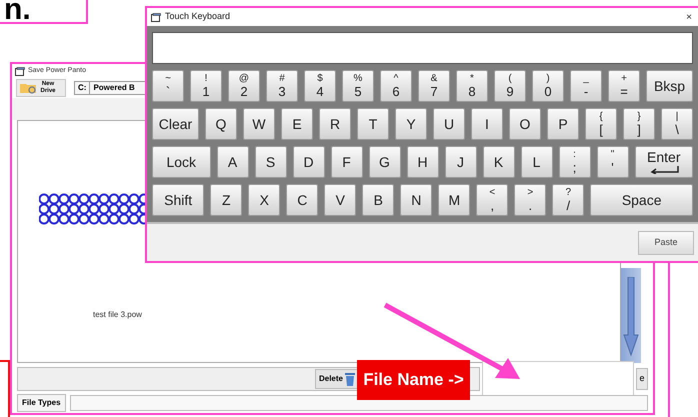 The height and width of the screenshot is (417, 698). What do you see at coordinates (340, 200) in the screenshot?
I see `keyboard-key: V` at bounding box center [340, 200].